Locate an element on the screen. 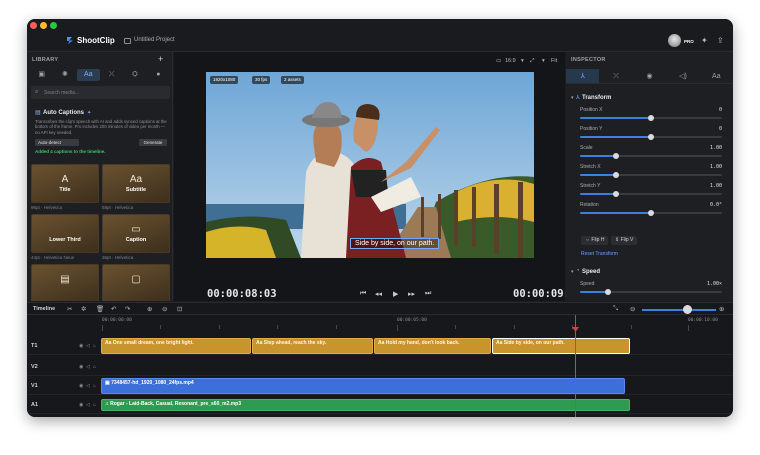  delete-icon: 🗑 is located at coordinates (100, 309).